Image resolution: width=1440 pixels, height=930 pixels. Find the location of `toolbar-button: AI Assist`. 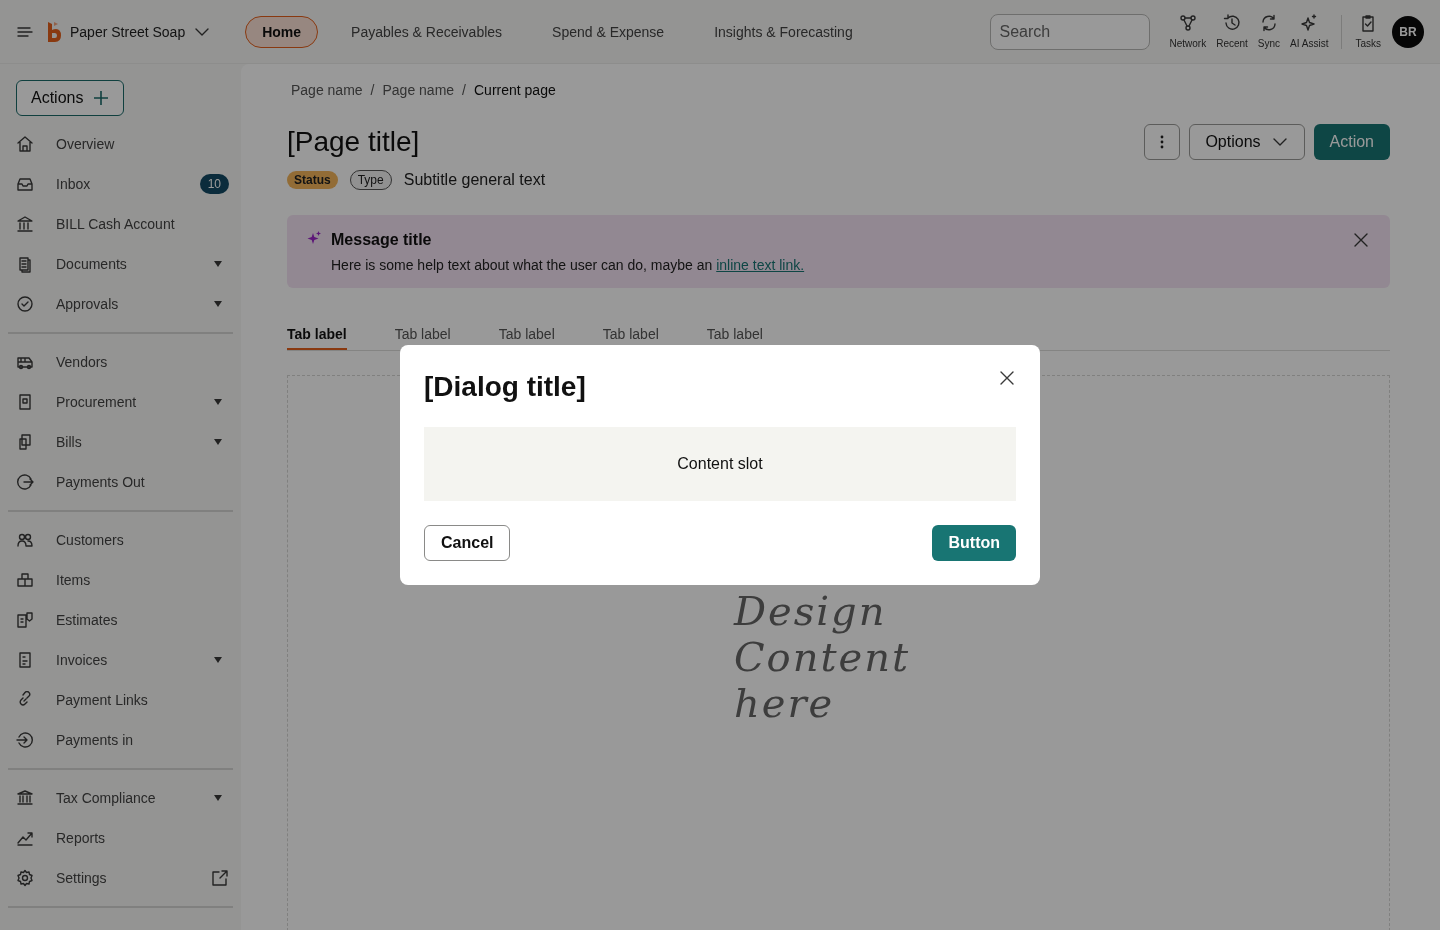

toolbar-button: AI Assist is located at coordinates (1309, 31).